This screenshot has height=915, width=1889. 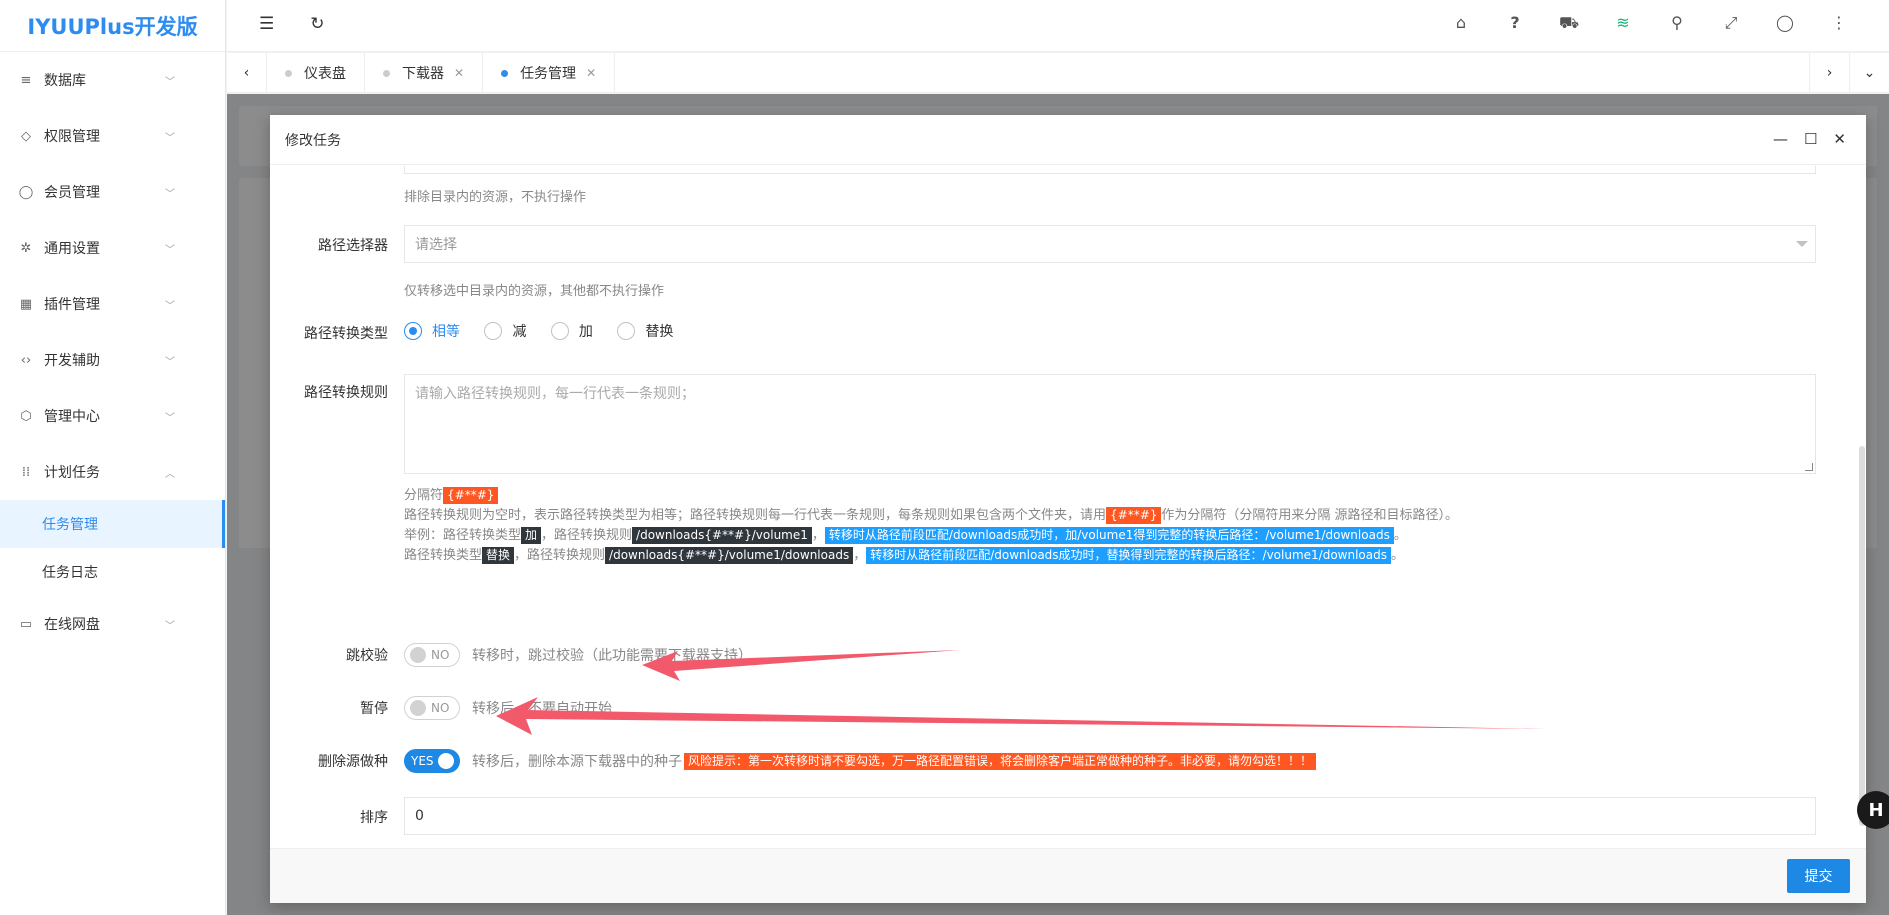 What do you see at coordinates (1873, 810) in the screenshot?
I see `floating-h-icon: H` at bounding box center [1873, 810].